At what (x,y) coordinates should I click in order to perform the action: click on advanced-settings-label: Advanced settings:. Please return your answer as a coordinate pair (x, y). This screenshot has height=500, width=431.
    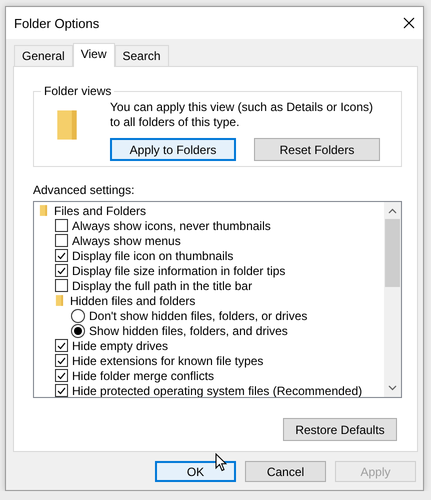
    Looking at the image, I should click on (84, 190).